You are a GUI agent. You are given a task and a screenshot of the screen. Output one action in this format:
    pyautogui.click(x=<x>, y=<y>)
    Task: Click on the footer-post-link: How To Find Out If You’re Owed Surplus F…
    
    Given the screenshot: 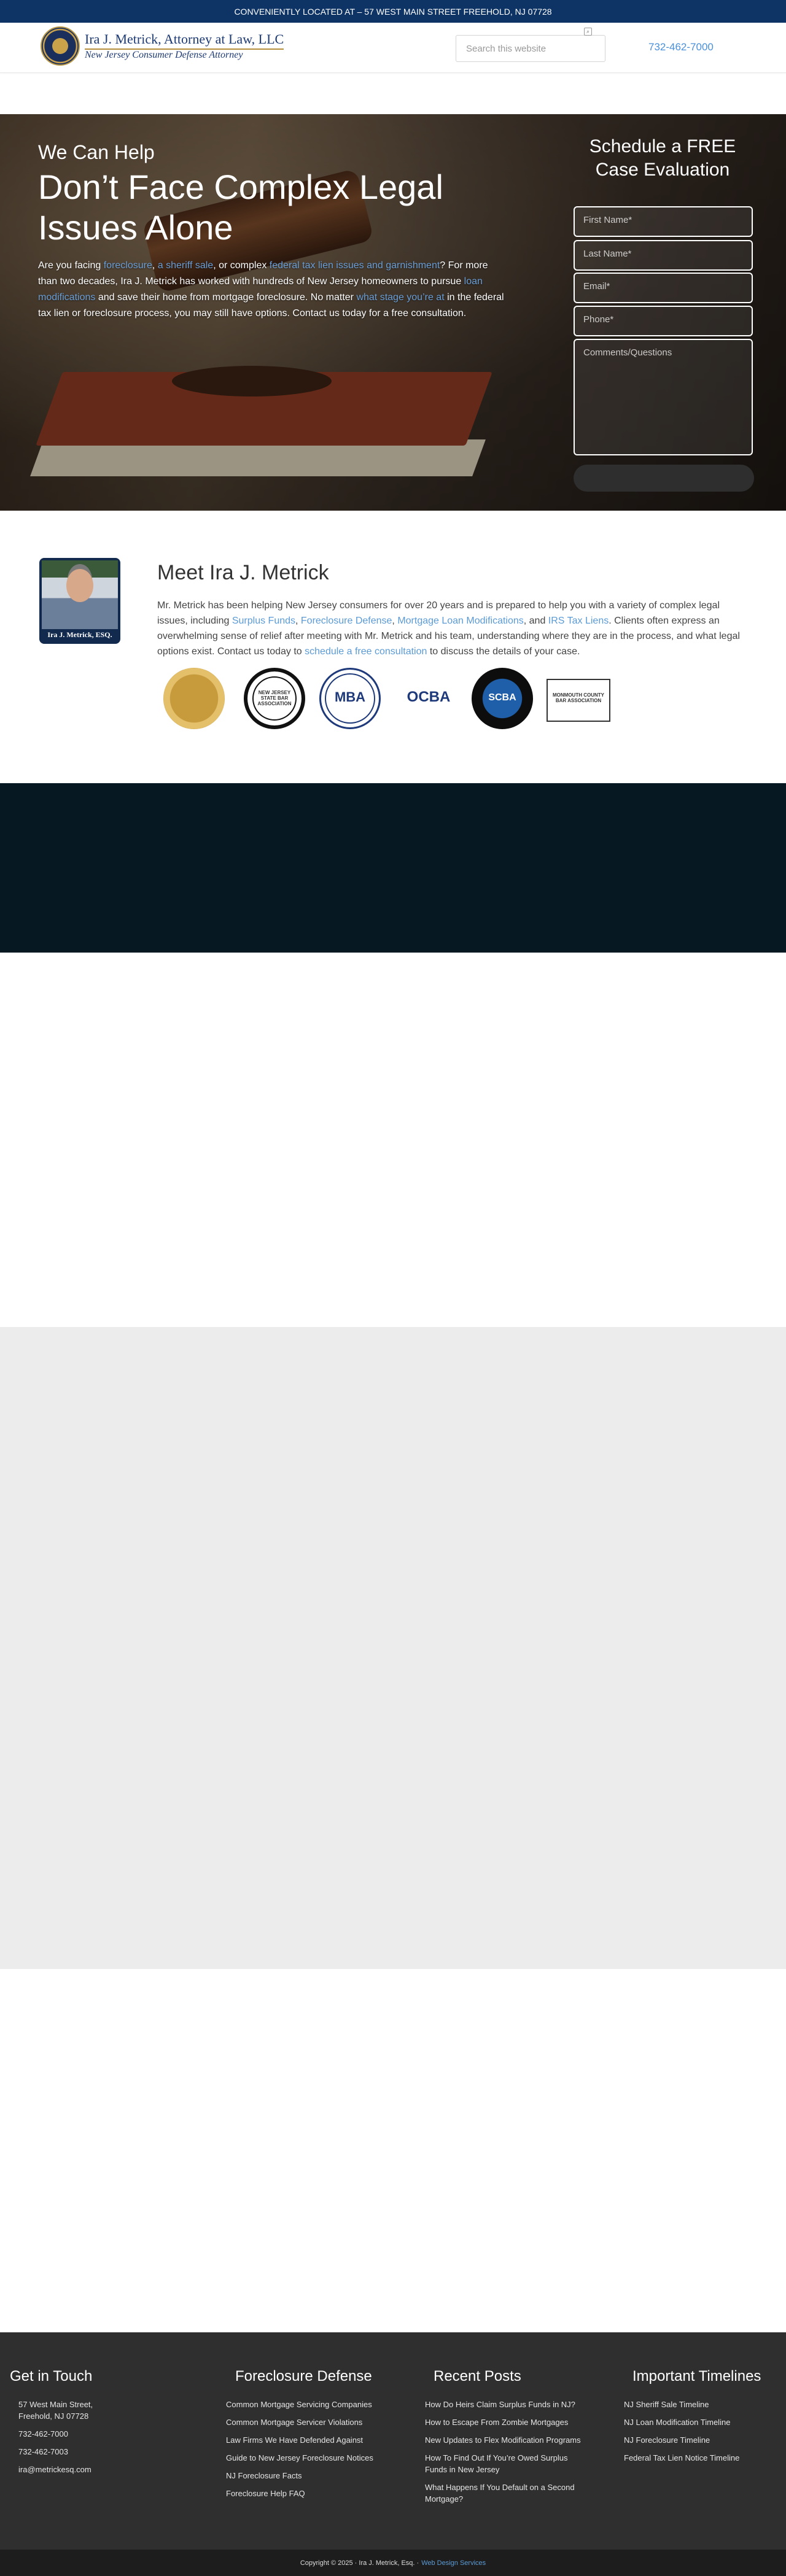 What is the action you would take?
    pyautogui.click(x=508, y=2463)
    